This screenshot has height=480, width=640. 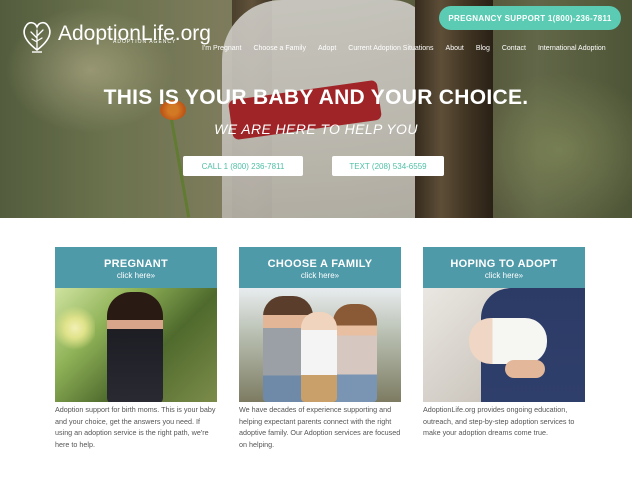 What do you see at coordinates (316, 129) in the screenshot?
I see `hero-subheadline: WE ARE HERE TO HELP YOU` at bounding box center [316, 129].